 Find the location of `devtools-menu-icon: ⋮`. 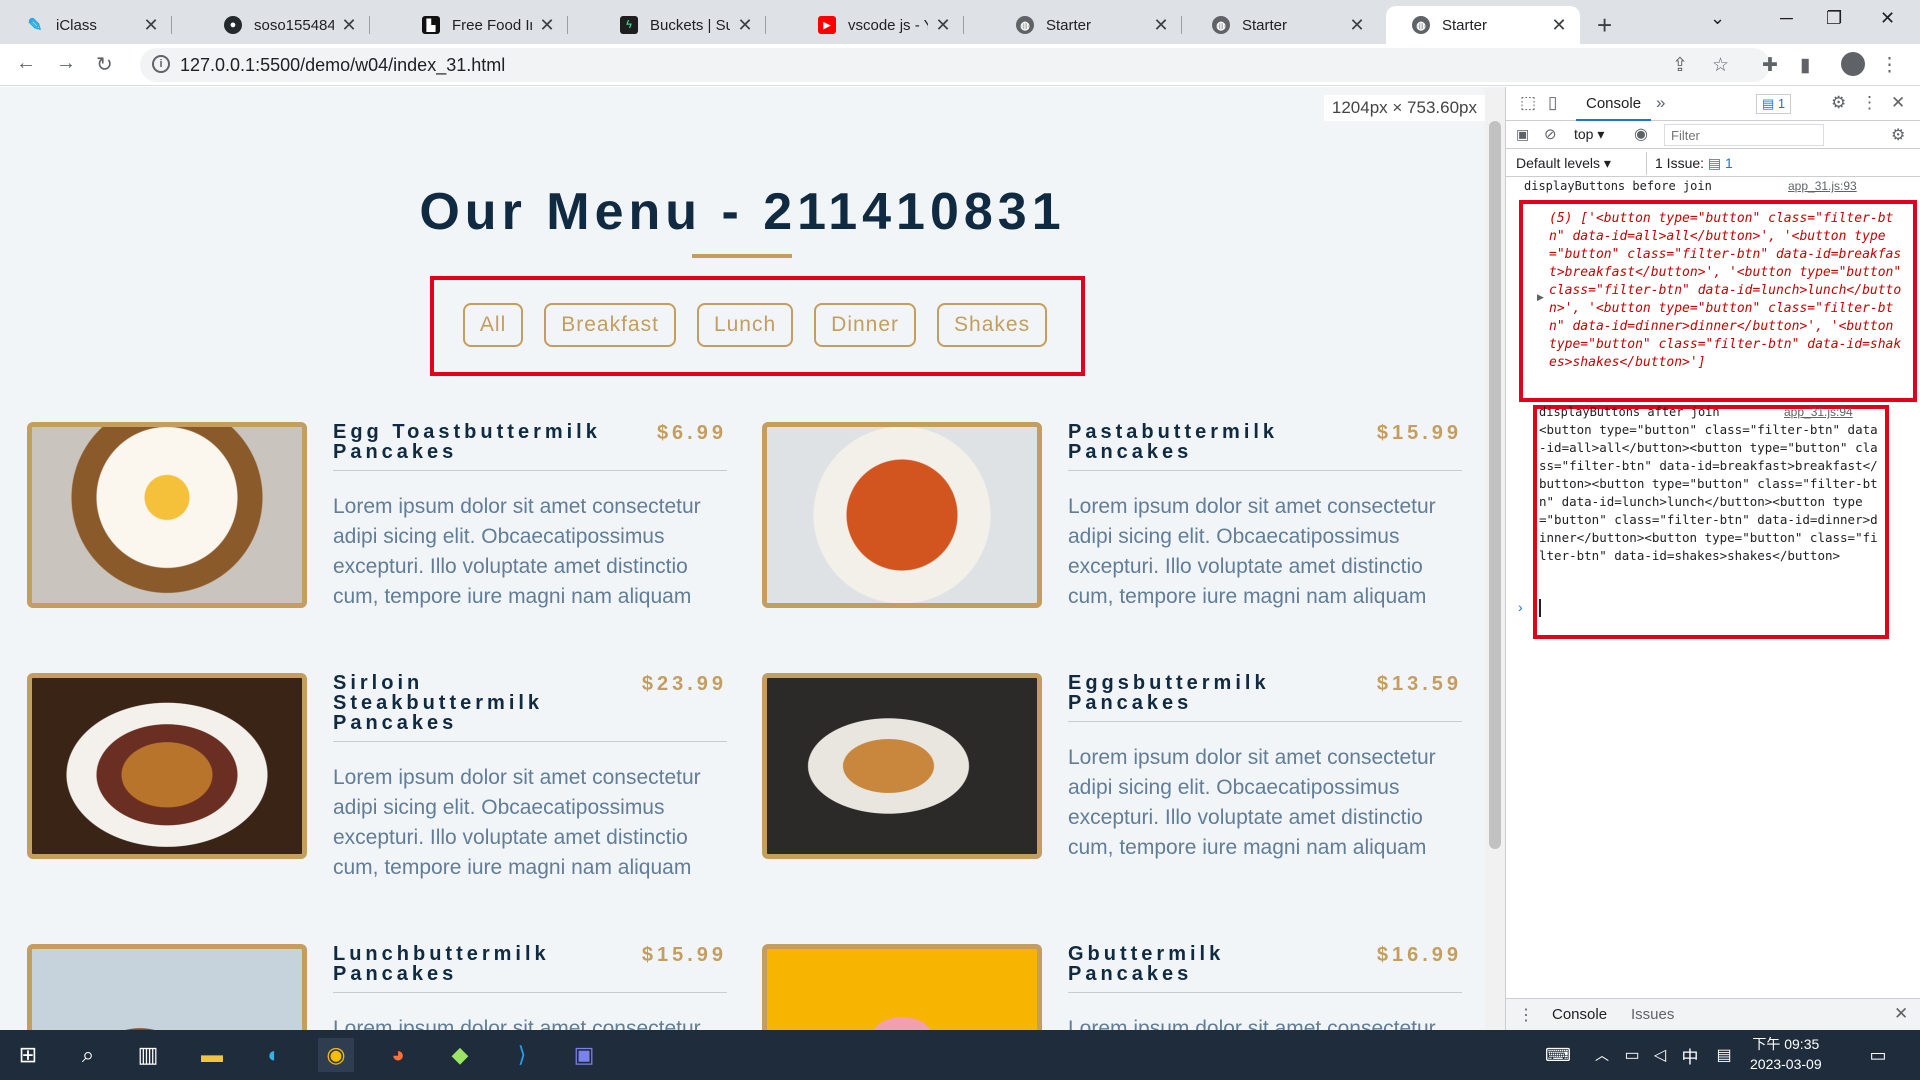

devtools-menu-icon: ⋮ is located at coordinates (1869, 103).